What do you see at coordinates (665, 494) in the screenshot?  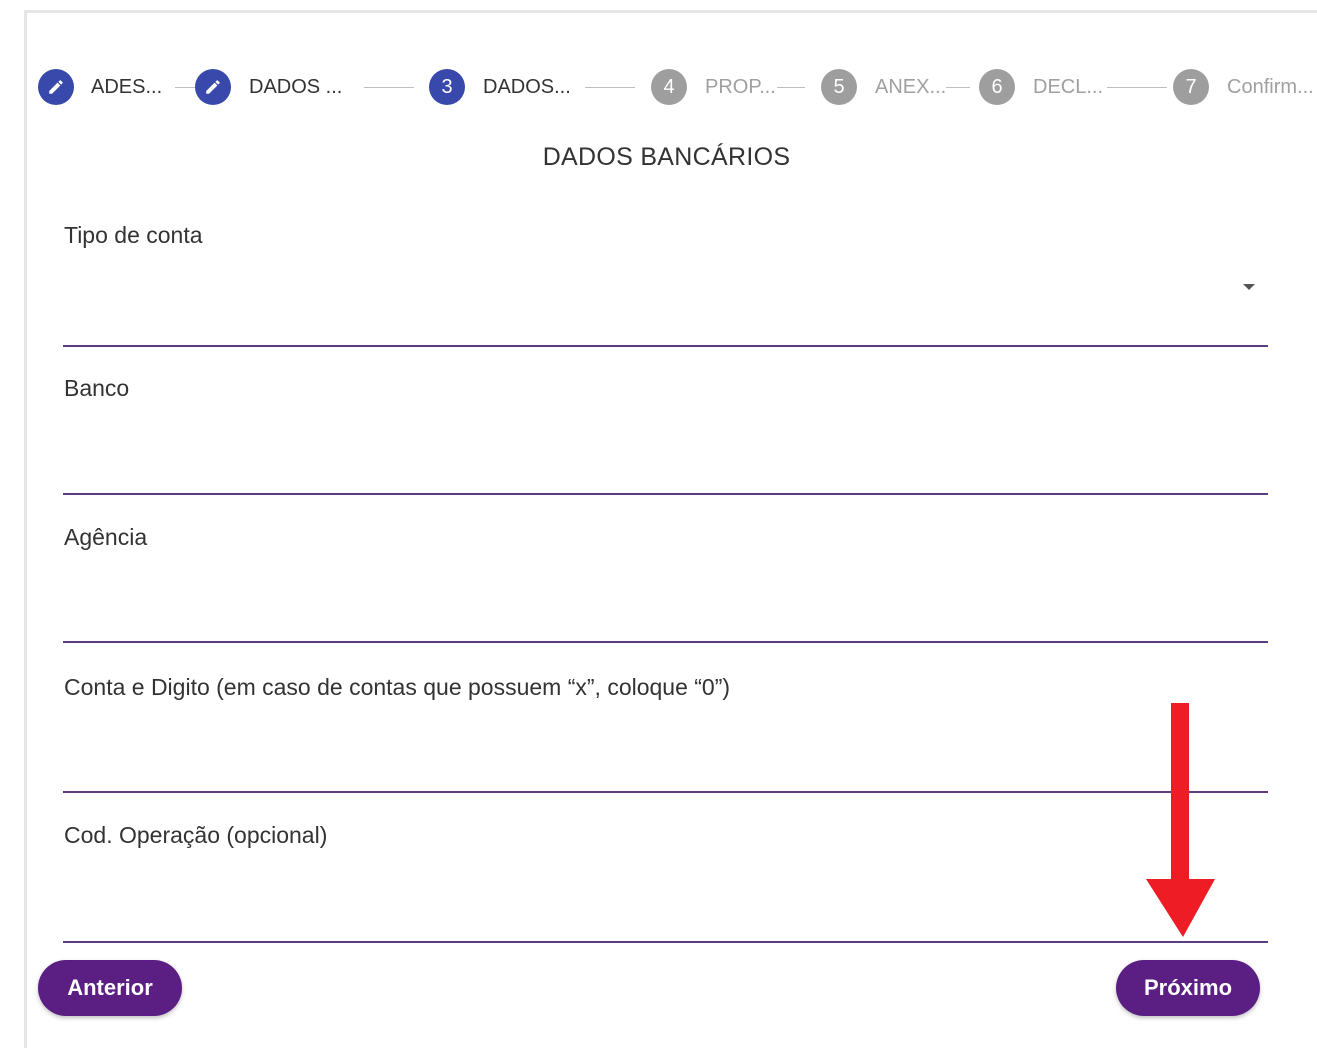 I see `bank-underline` at bounding box center [665, 494].